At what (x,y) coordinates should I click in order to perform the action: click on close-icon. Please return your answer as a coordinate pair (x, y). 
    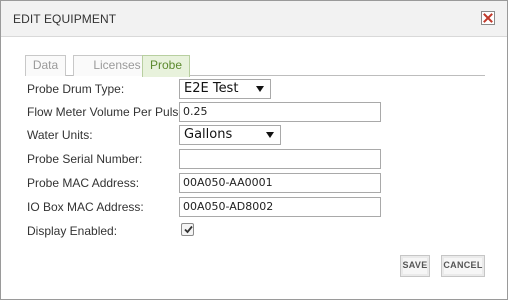
    Looking at the image, I should click on (488, 18).